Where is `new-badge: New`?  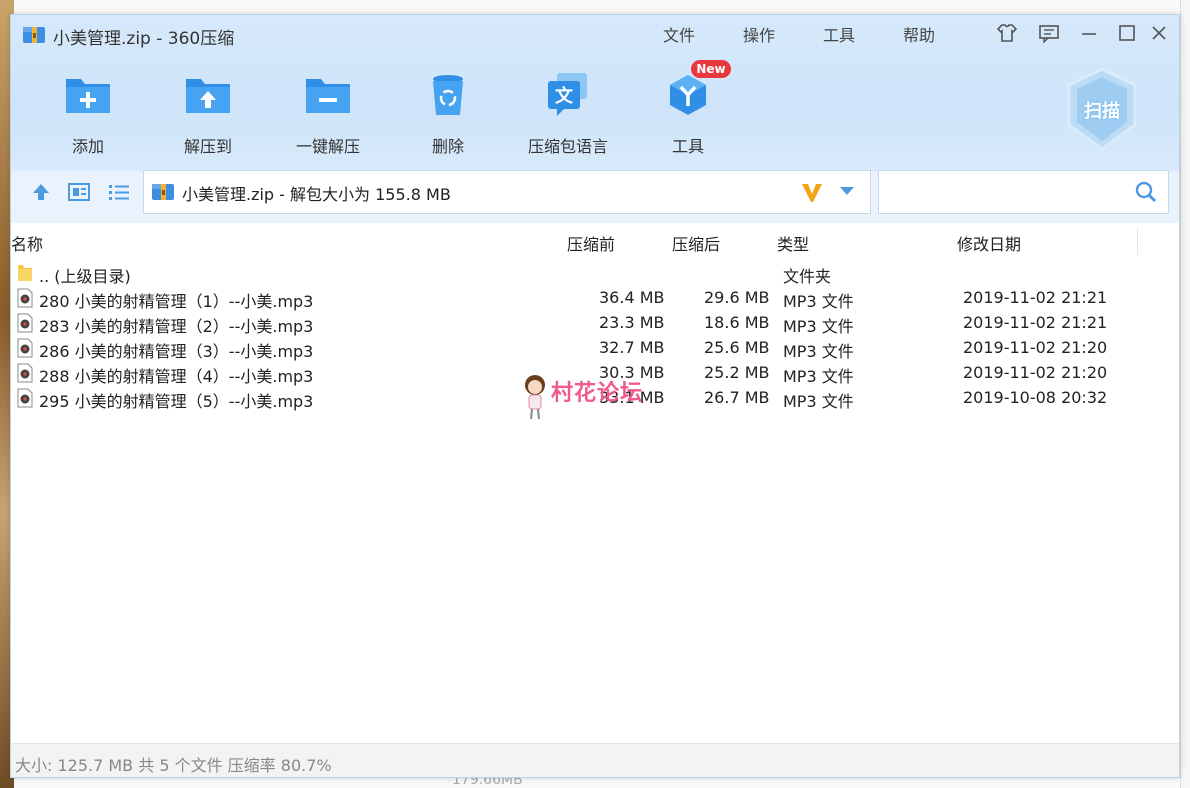
new-badge: New is located at coordinates (711, 69).